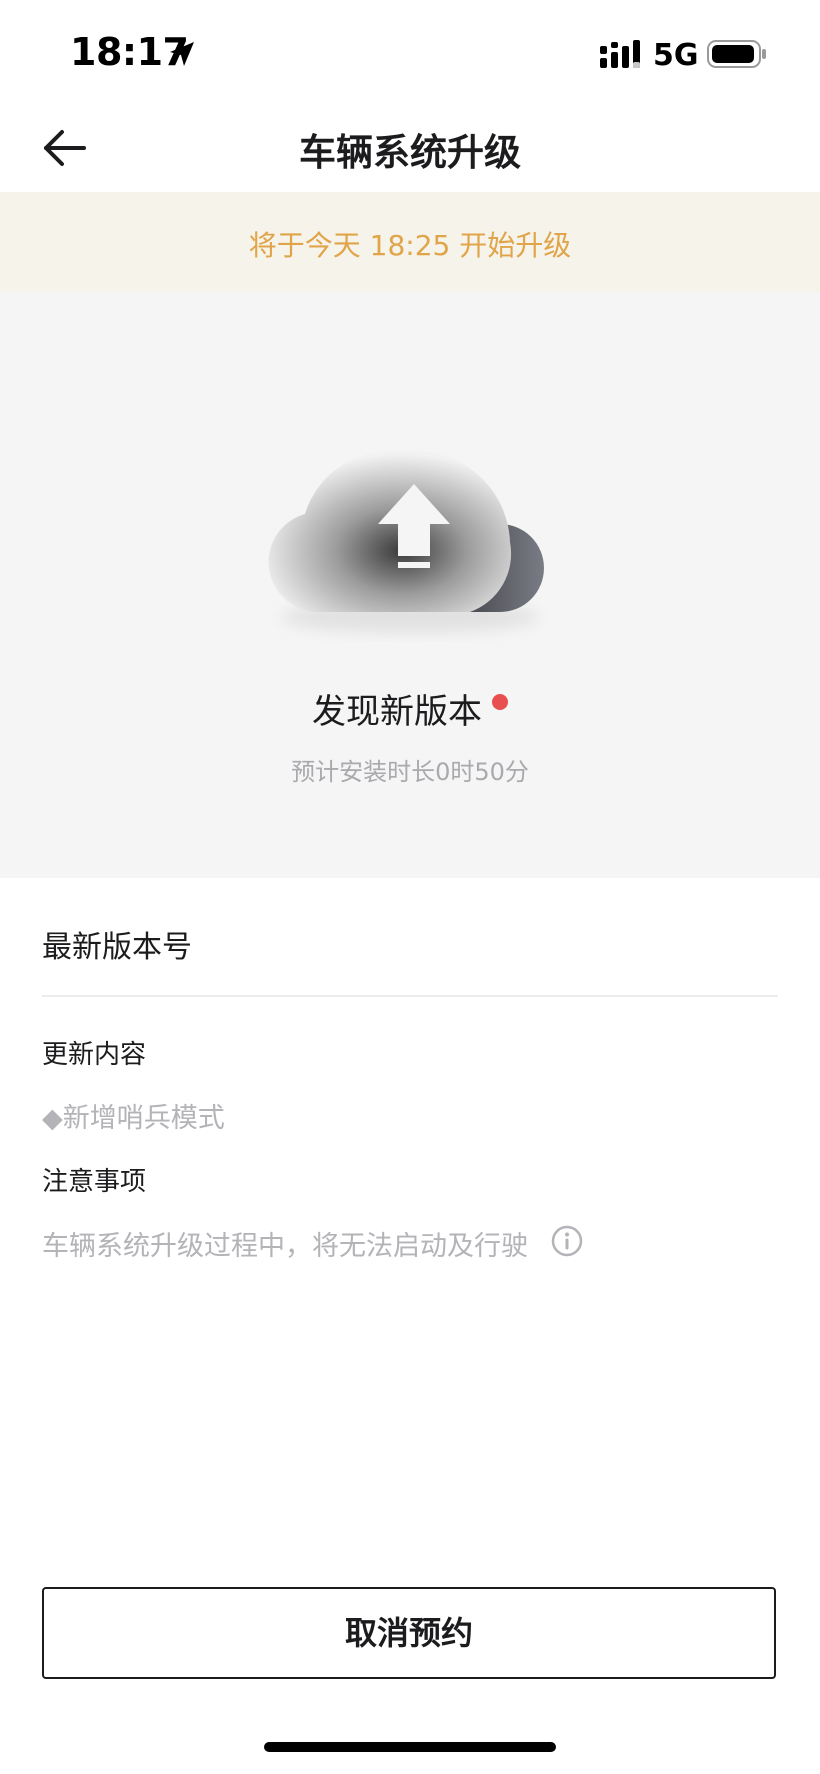 This screenshot has width=820, height=1774. I want to click on network-type: 5G, so click(676, 55).